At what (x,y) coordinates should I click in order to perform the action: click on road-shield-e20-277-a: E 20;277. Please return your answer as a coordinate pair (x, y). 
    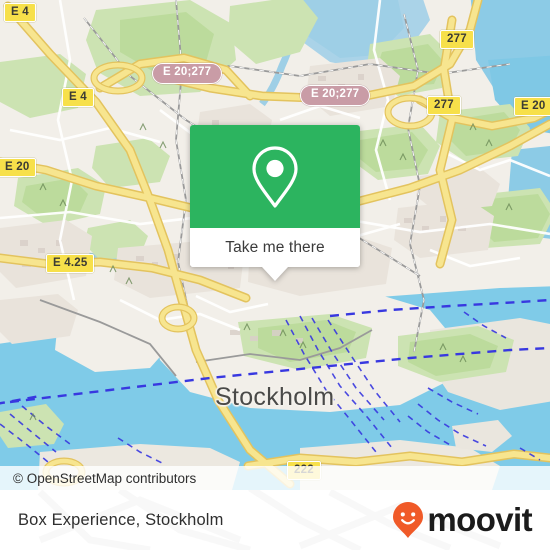
    Looking at the image, I should click on (187, 73).